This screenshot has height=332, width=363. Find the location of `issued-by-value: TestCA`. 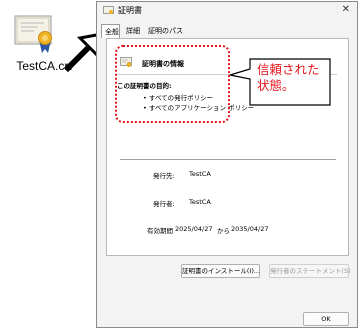

issued-by-value: TestCA is located at coordinates (200, 202).